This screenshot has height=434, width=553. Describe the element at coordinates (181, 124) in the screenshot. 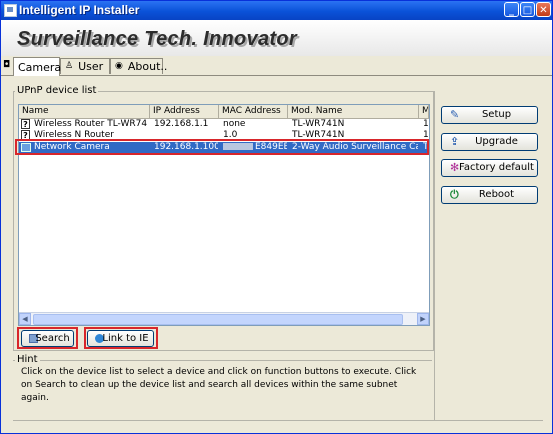

I see `device-ip: 192.168.1.1` at that location.